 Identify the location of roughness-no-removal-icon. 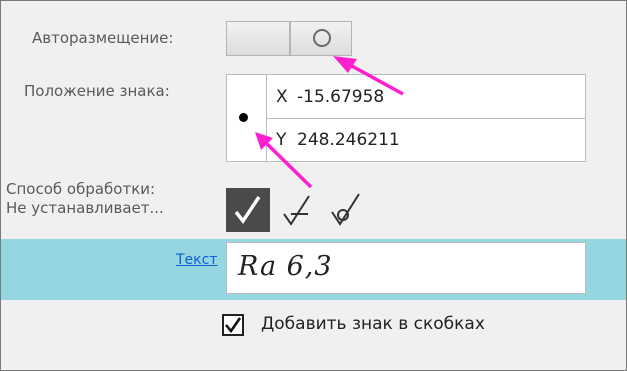
(345, 209).